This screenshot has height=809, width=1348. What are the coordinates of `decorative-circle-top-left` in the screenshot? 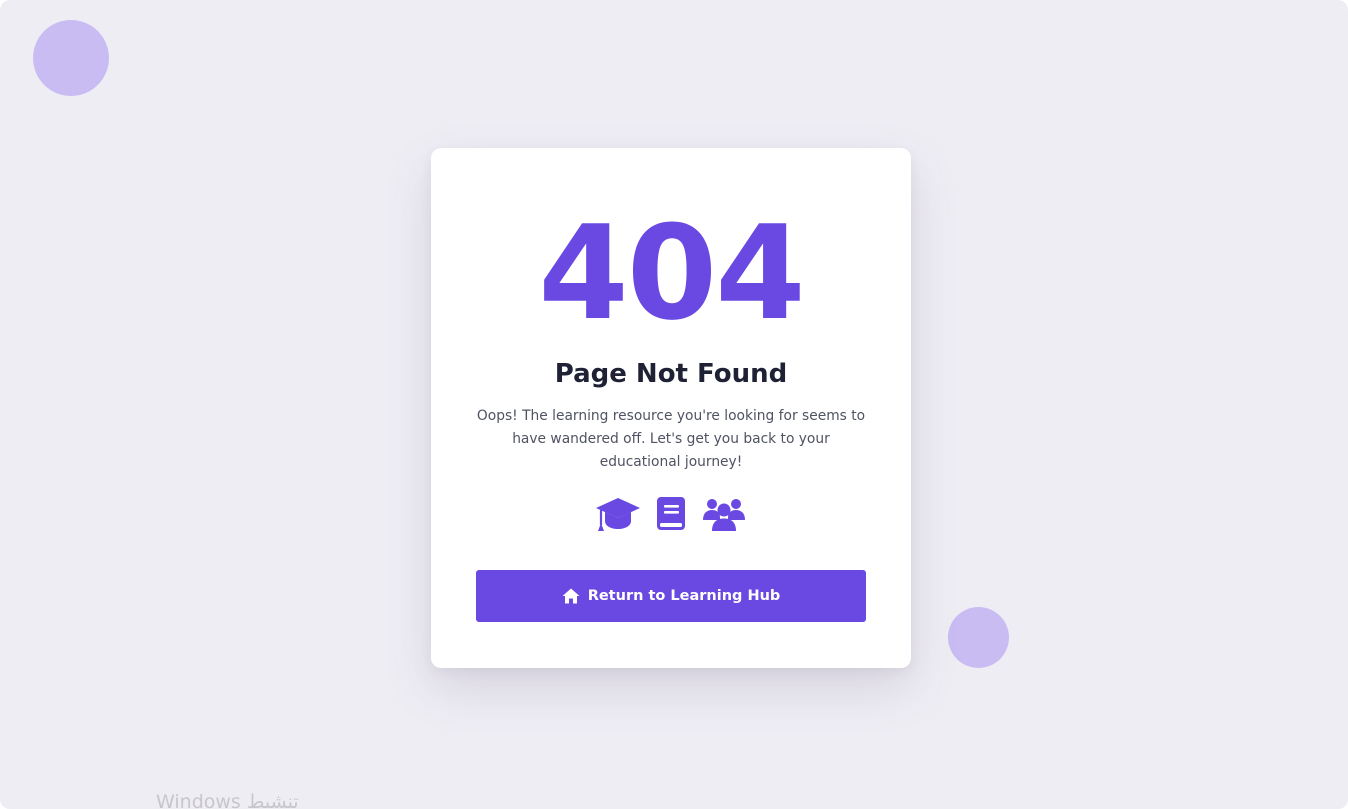 It's located at (71, 58).